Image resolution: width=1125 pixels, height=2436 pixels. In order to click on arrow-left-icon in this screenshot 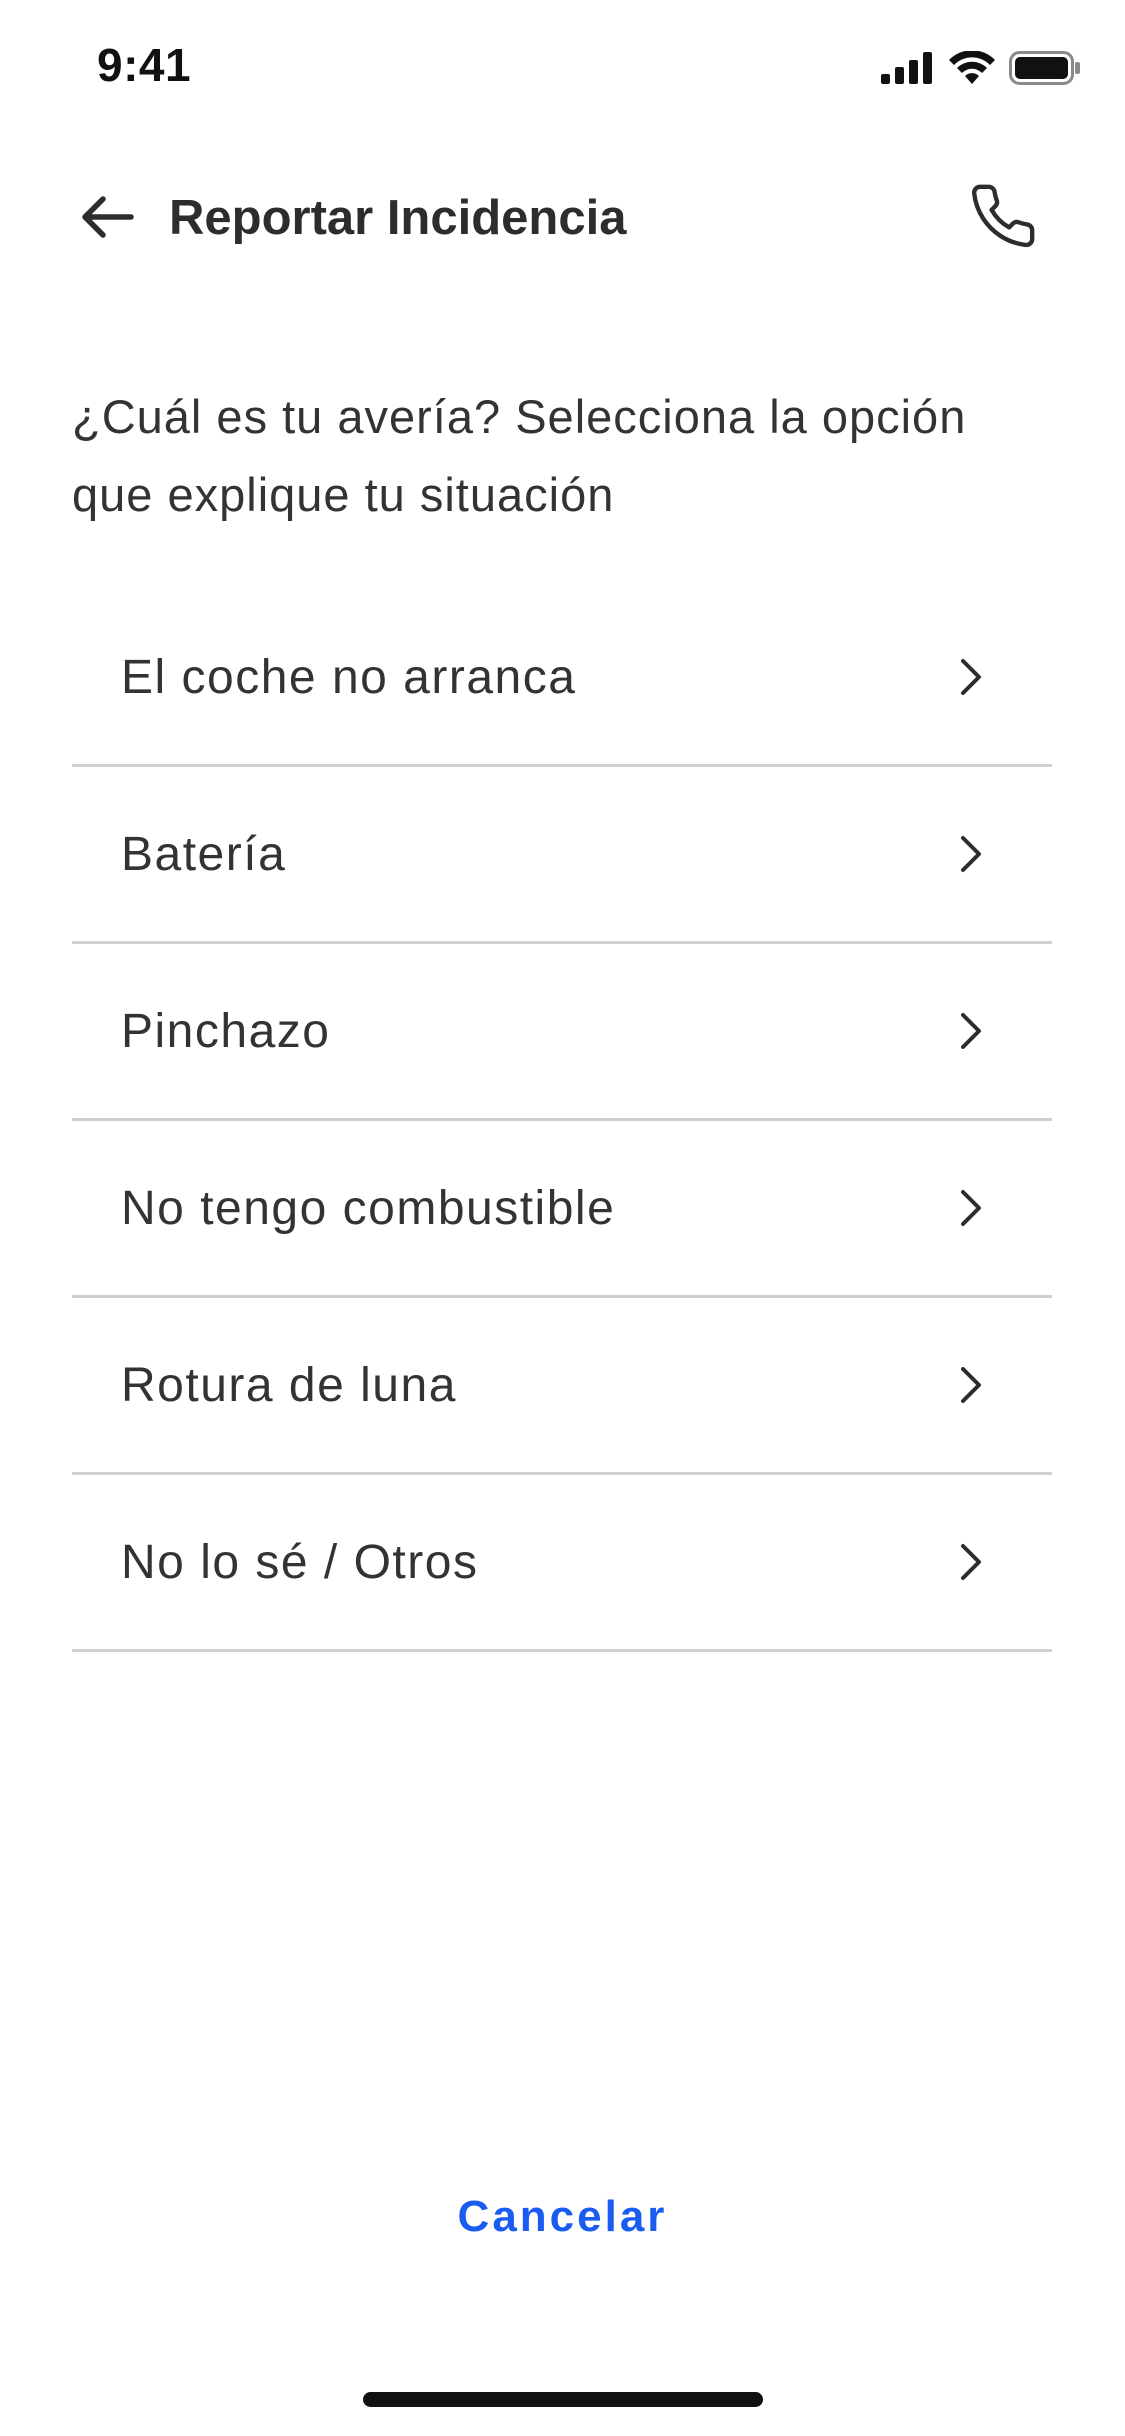, I will do `click(107, 219)`.